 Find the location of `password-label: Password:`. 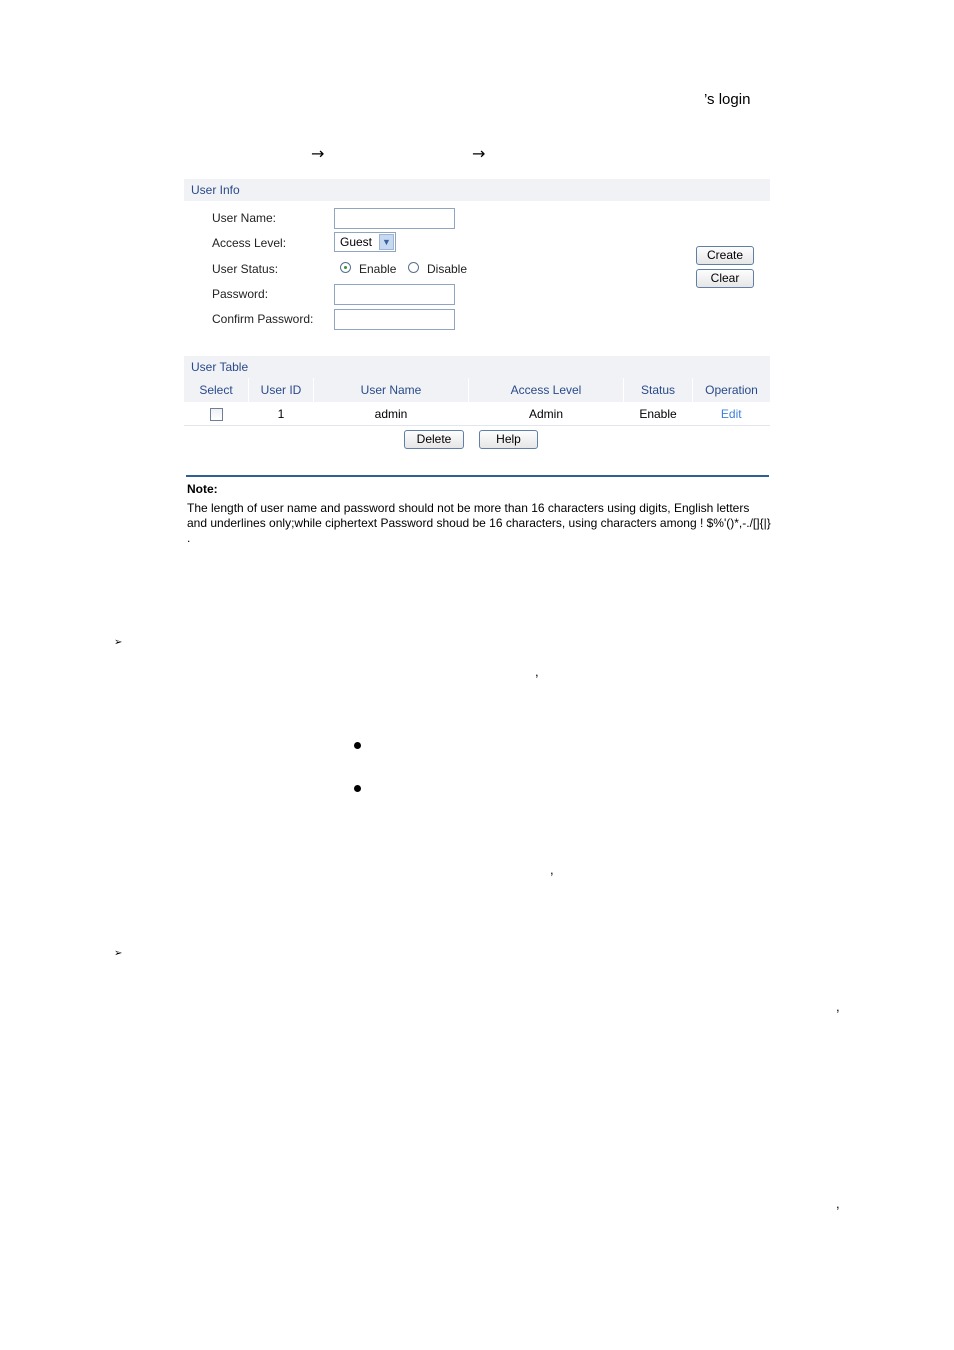

password-label: Password: is located at coordinates (240, 294).